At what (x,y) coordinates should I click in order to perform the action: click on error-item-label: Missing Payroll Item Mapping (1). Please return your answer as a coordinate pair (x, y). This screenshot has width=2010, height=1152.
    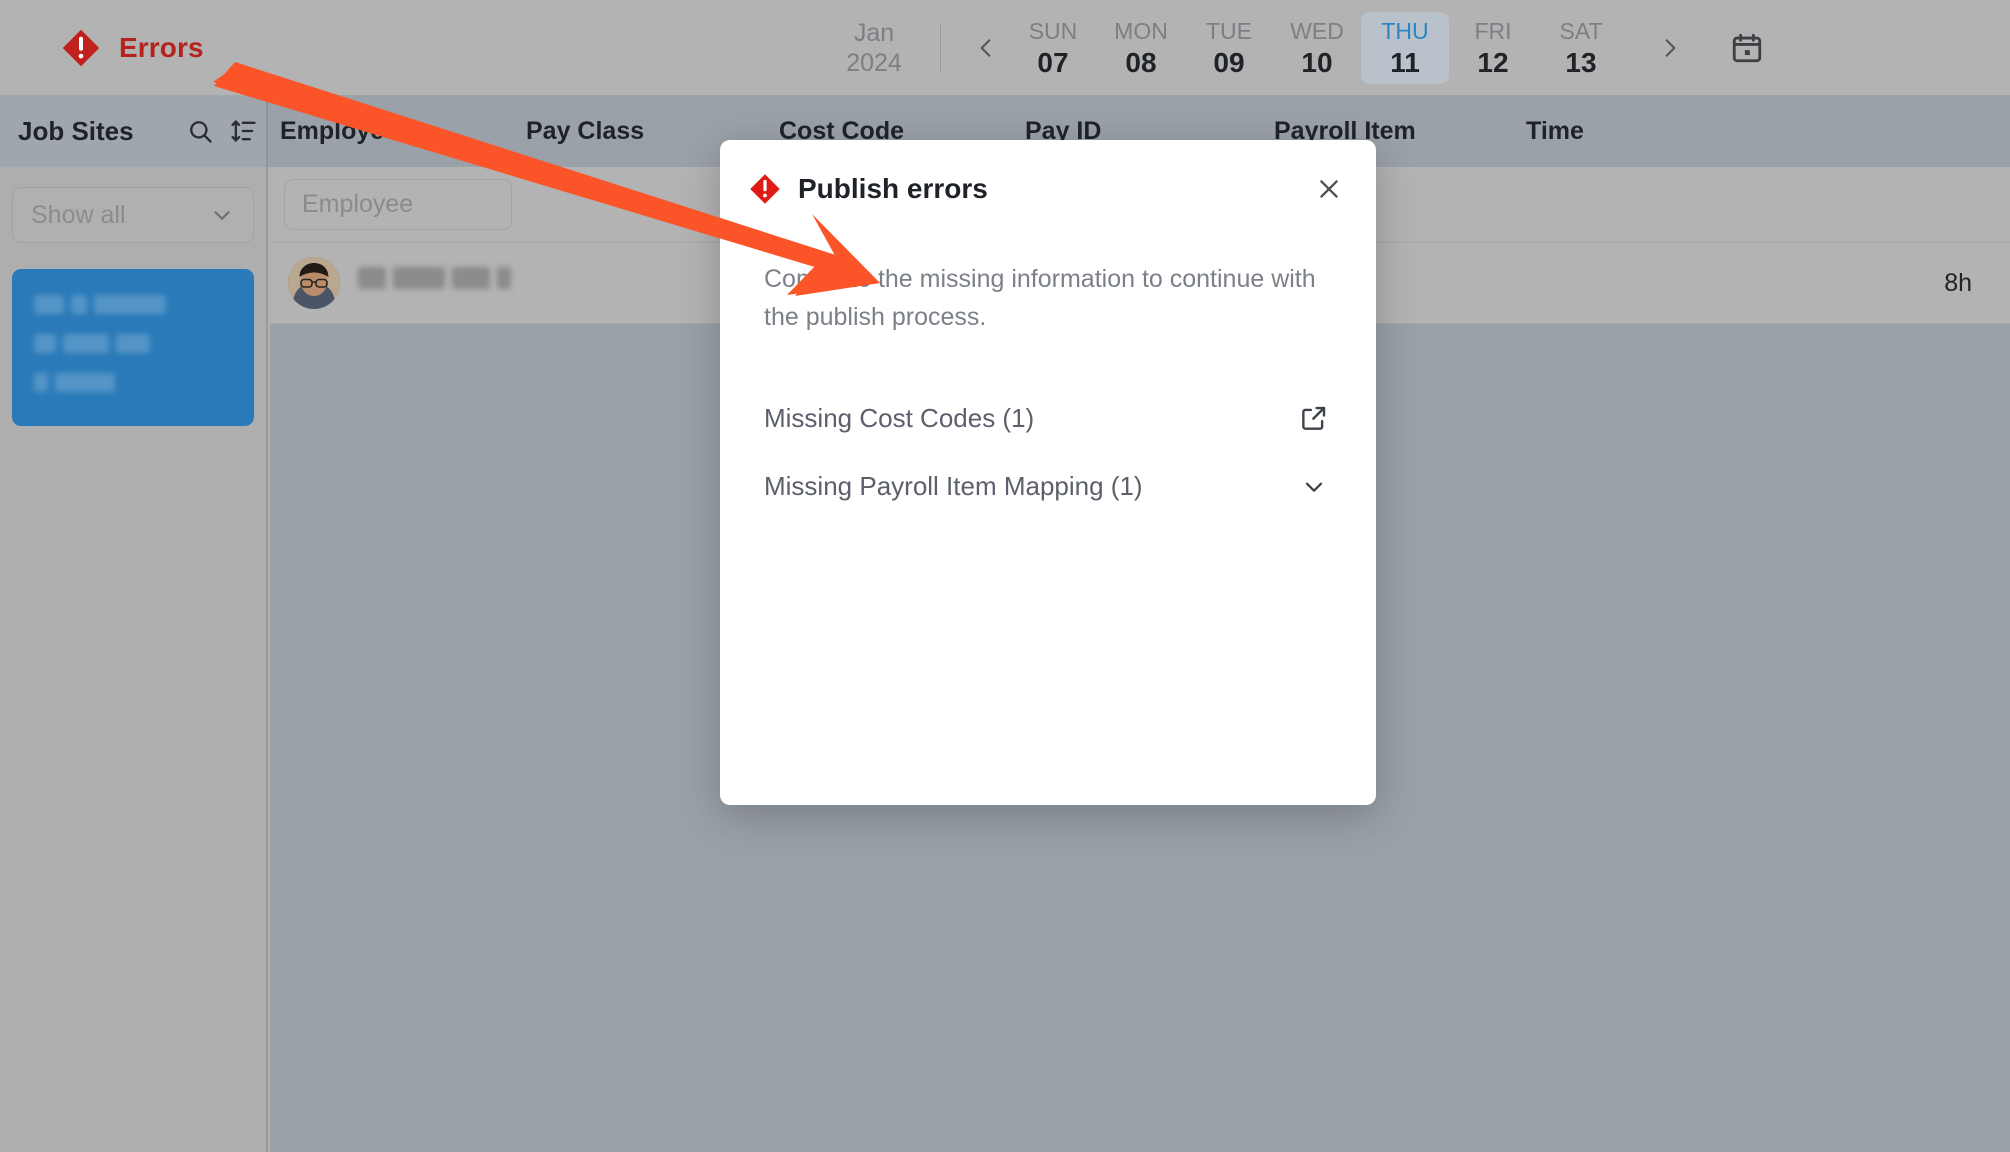
    Looking at the image, I should click on (953, 485).